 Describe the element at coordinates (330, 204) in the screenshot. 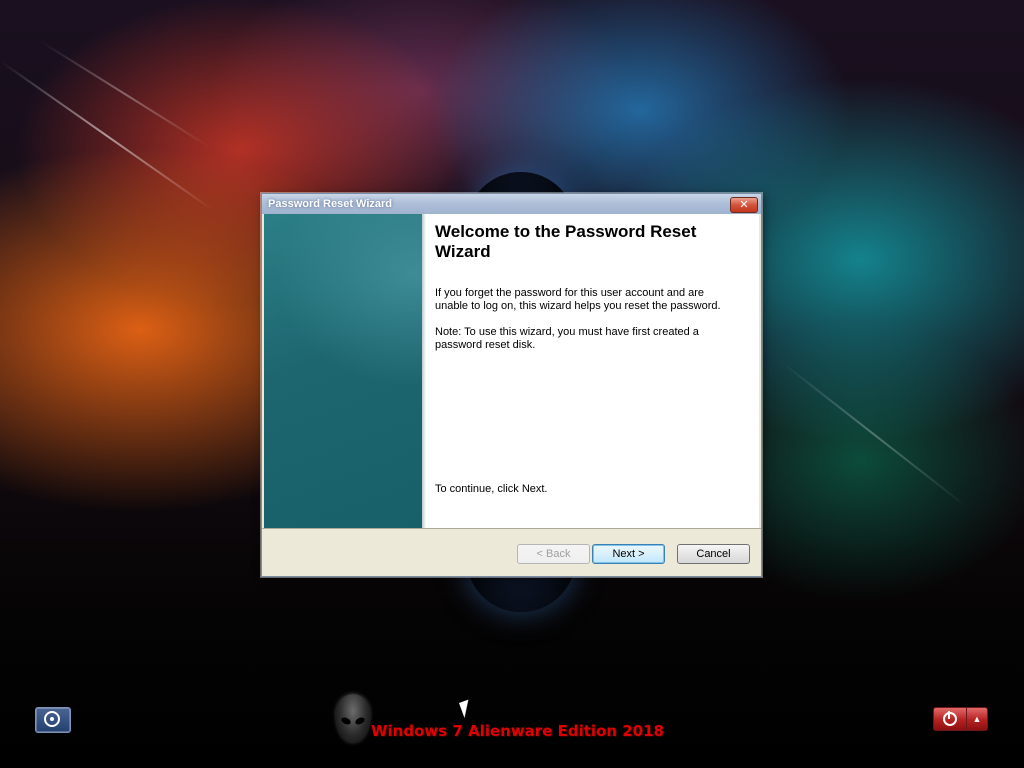

I see `dialog-title: Password Reset Wizard` at that location.